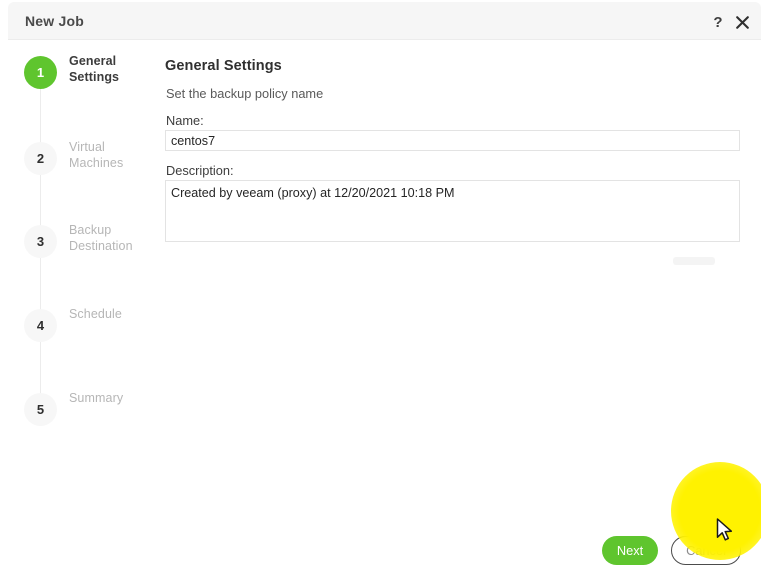 The image size is (761, 582). Describe the element at coordinates (96, 398) in the screenshot. I see `step-label: Summary` at that location.